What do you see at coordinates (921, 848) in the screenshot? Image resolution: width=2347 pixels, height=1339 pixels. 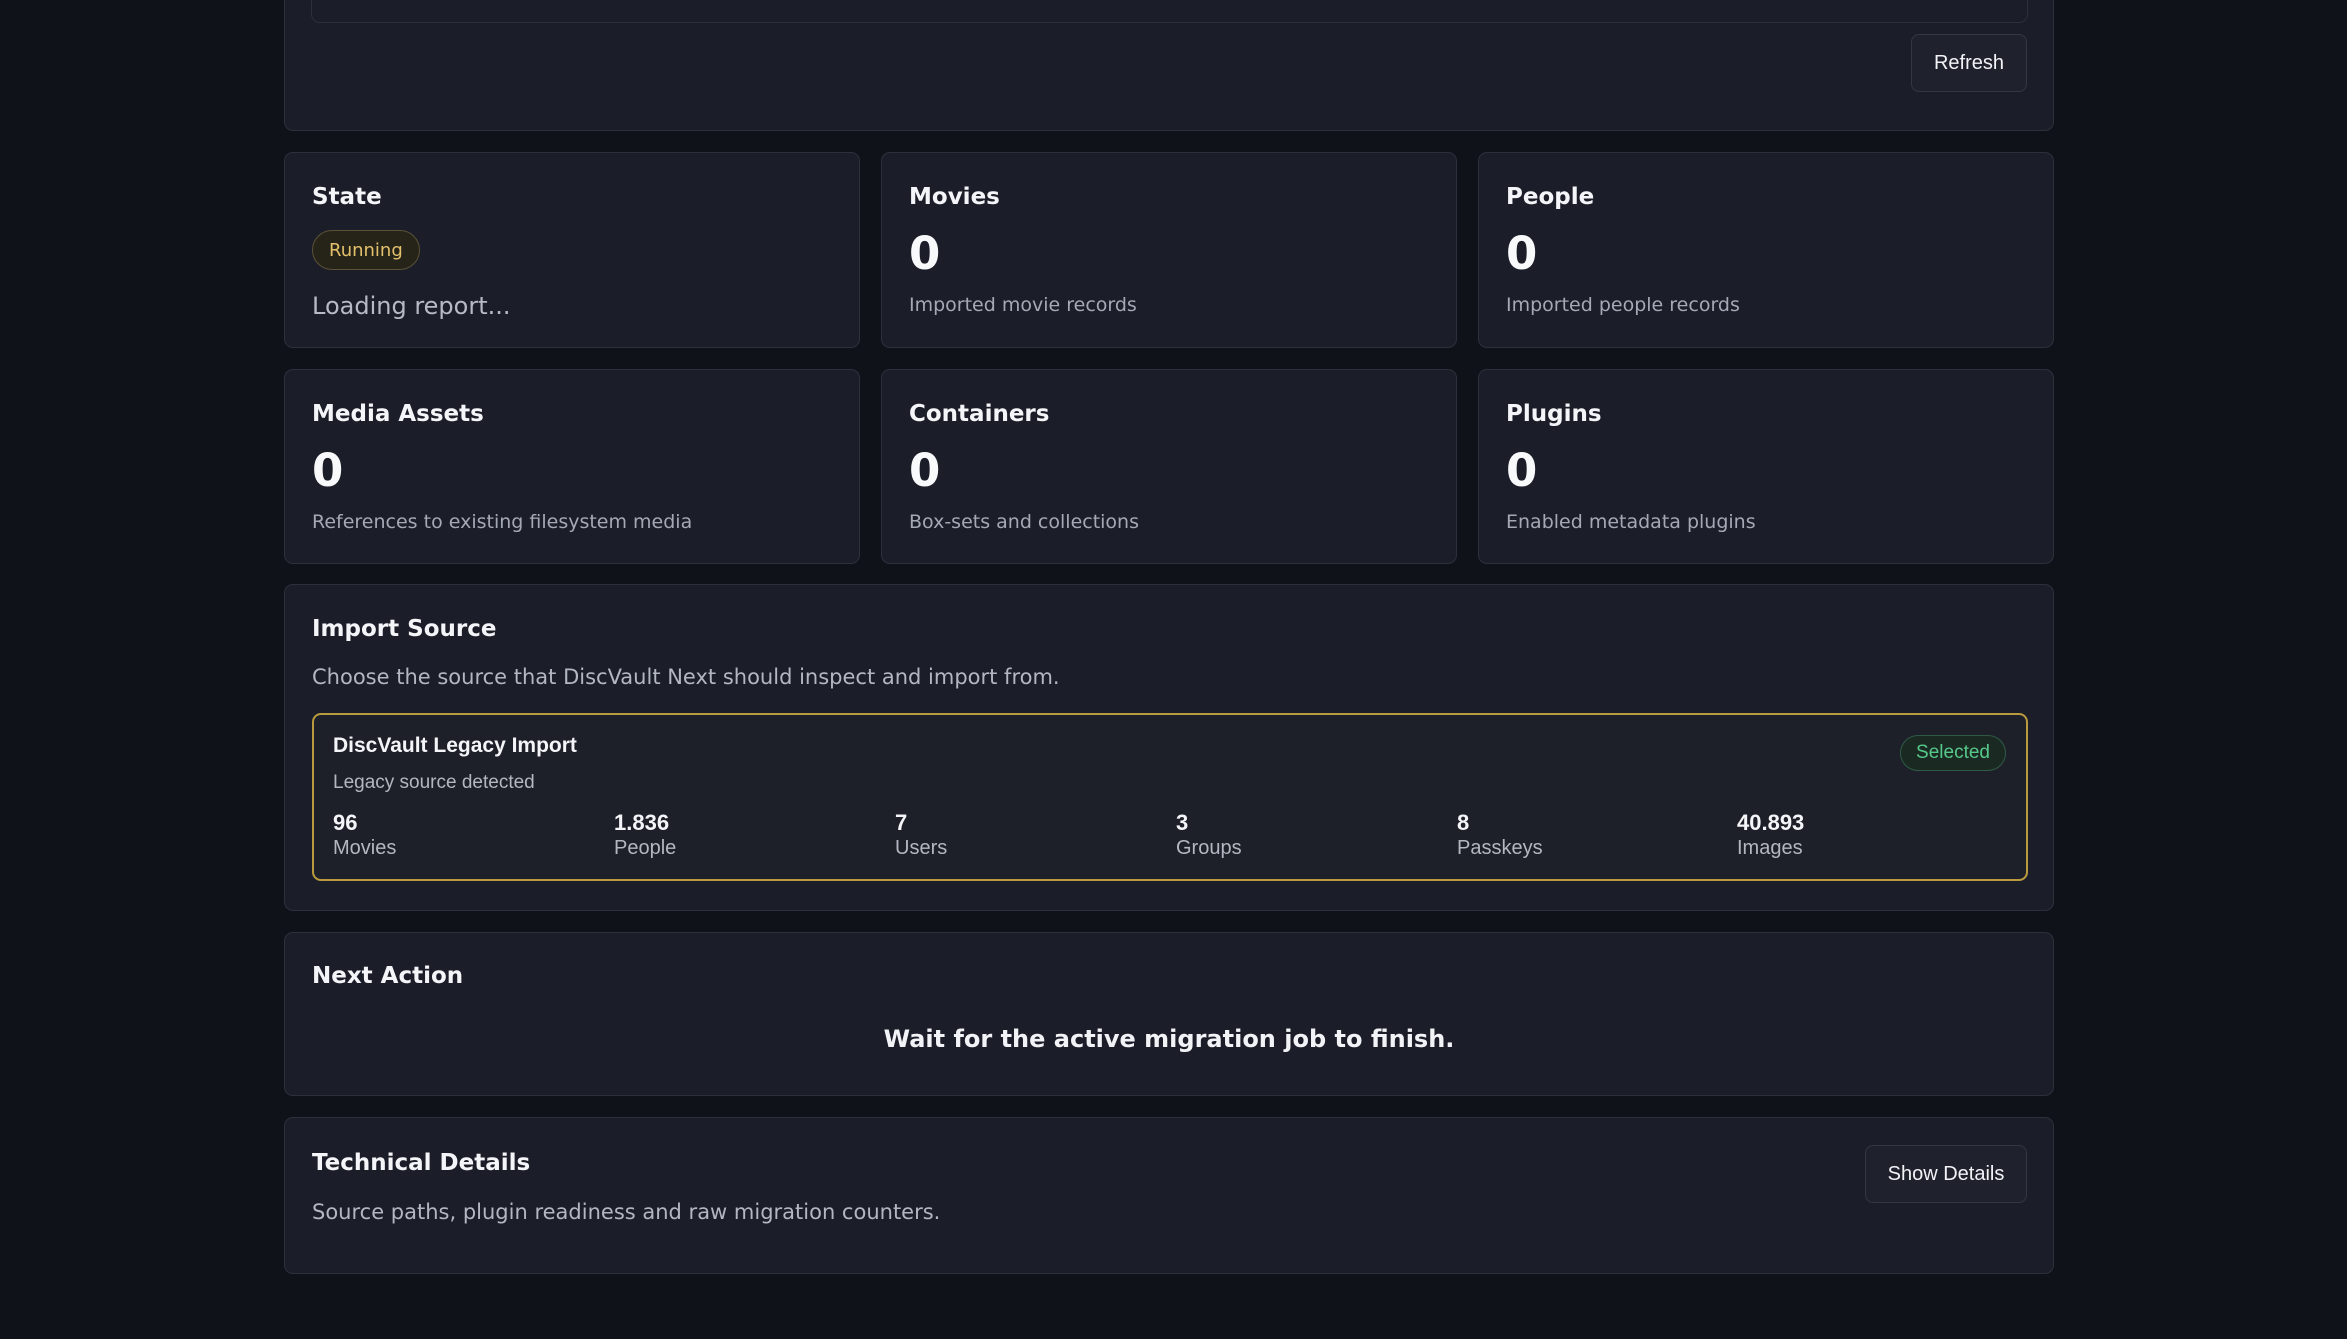 I see `metric-label: Users` at bounding box center [921, 848].